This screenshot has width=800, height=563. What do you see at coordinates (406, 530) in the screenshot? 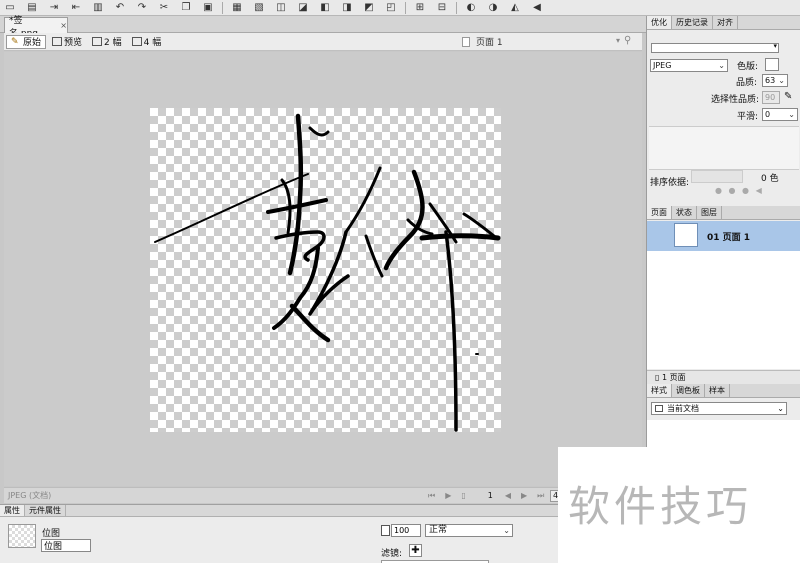
I see `opacity-input` at bounding box center [406, 530].